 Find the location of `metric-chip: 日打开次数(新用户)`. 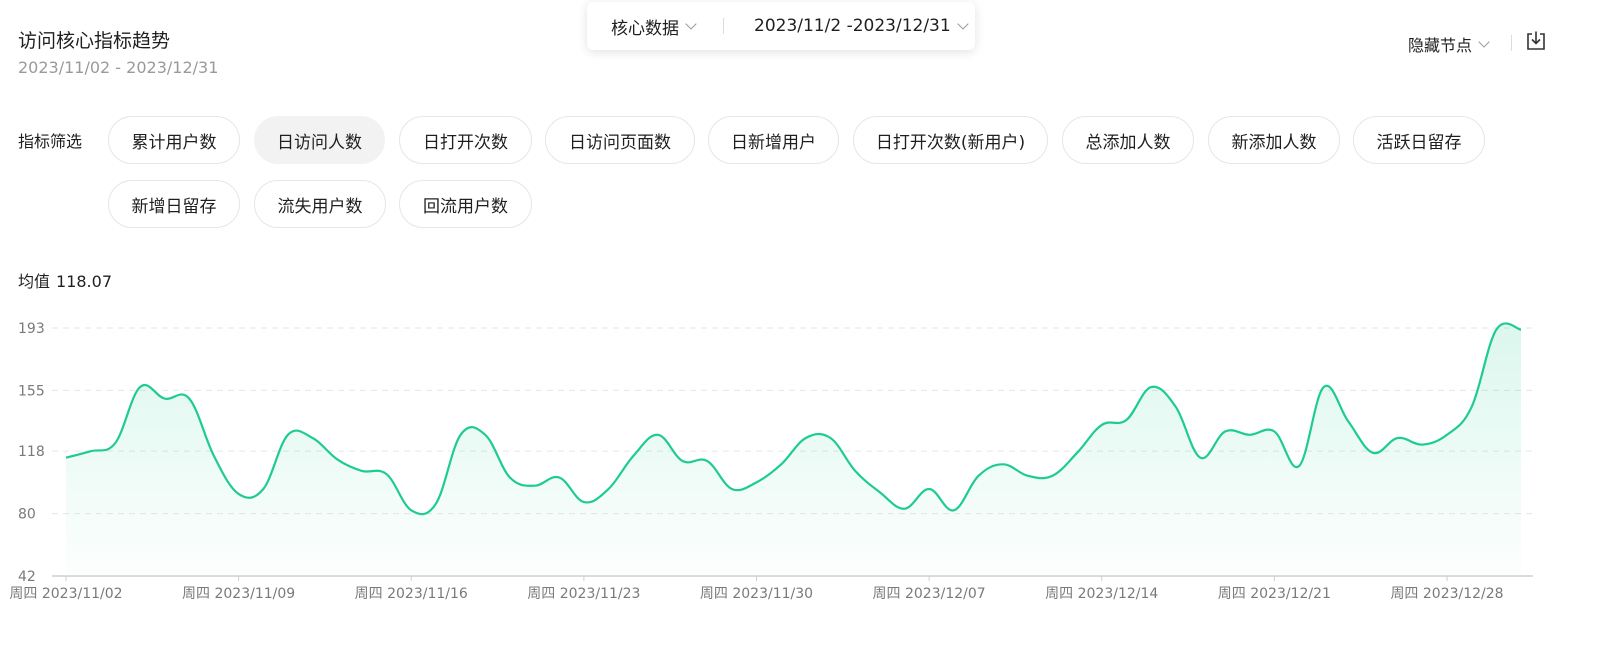

metric-chip: 日打开次数(新用户) is located at coordinates (950, 140).